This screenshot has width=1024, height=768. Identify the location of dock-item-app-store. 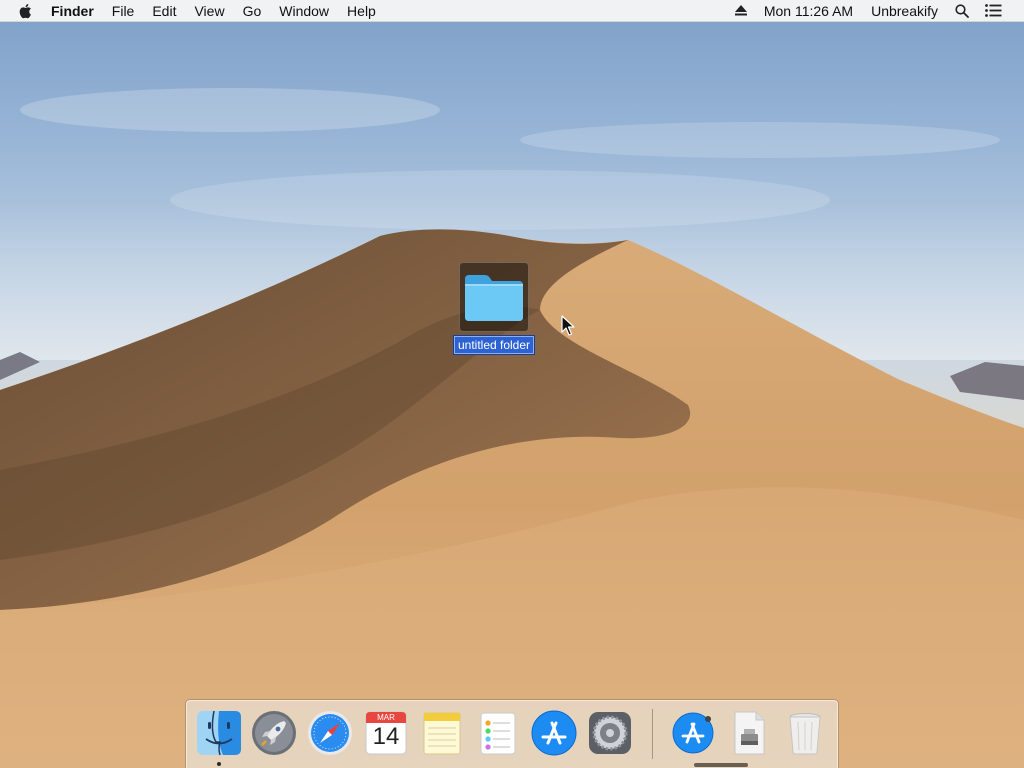
(554, 733).